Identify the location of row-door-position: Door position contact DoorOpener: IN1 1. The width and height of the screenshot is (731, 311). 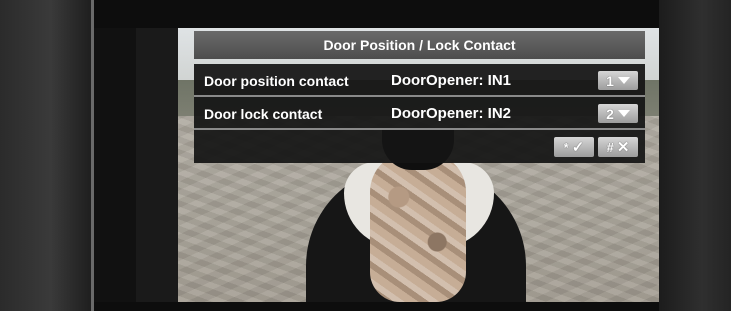
(419, 80).